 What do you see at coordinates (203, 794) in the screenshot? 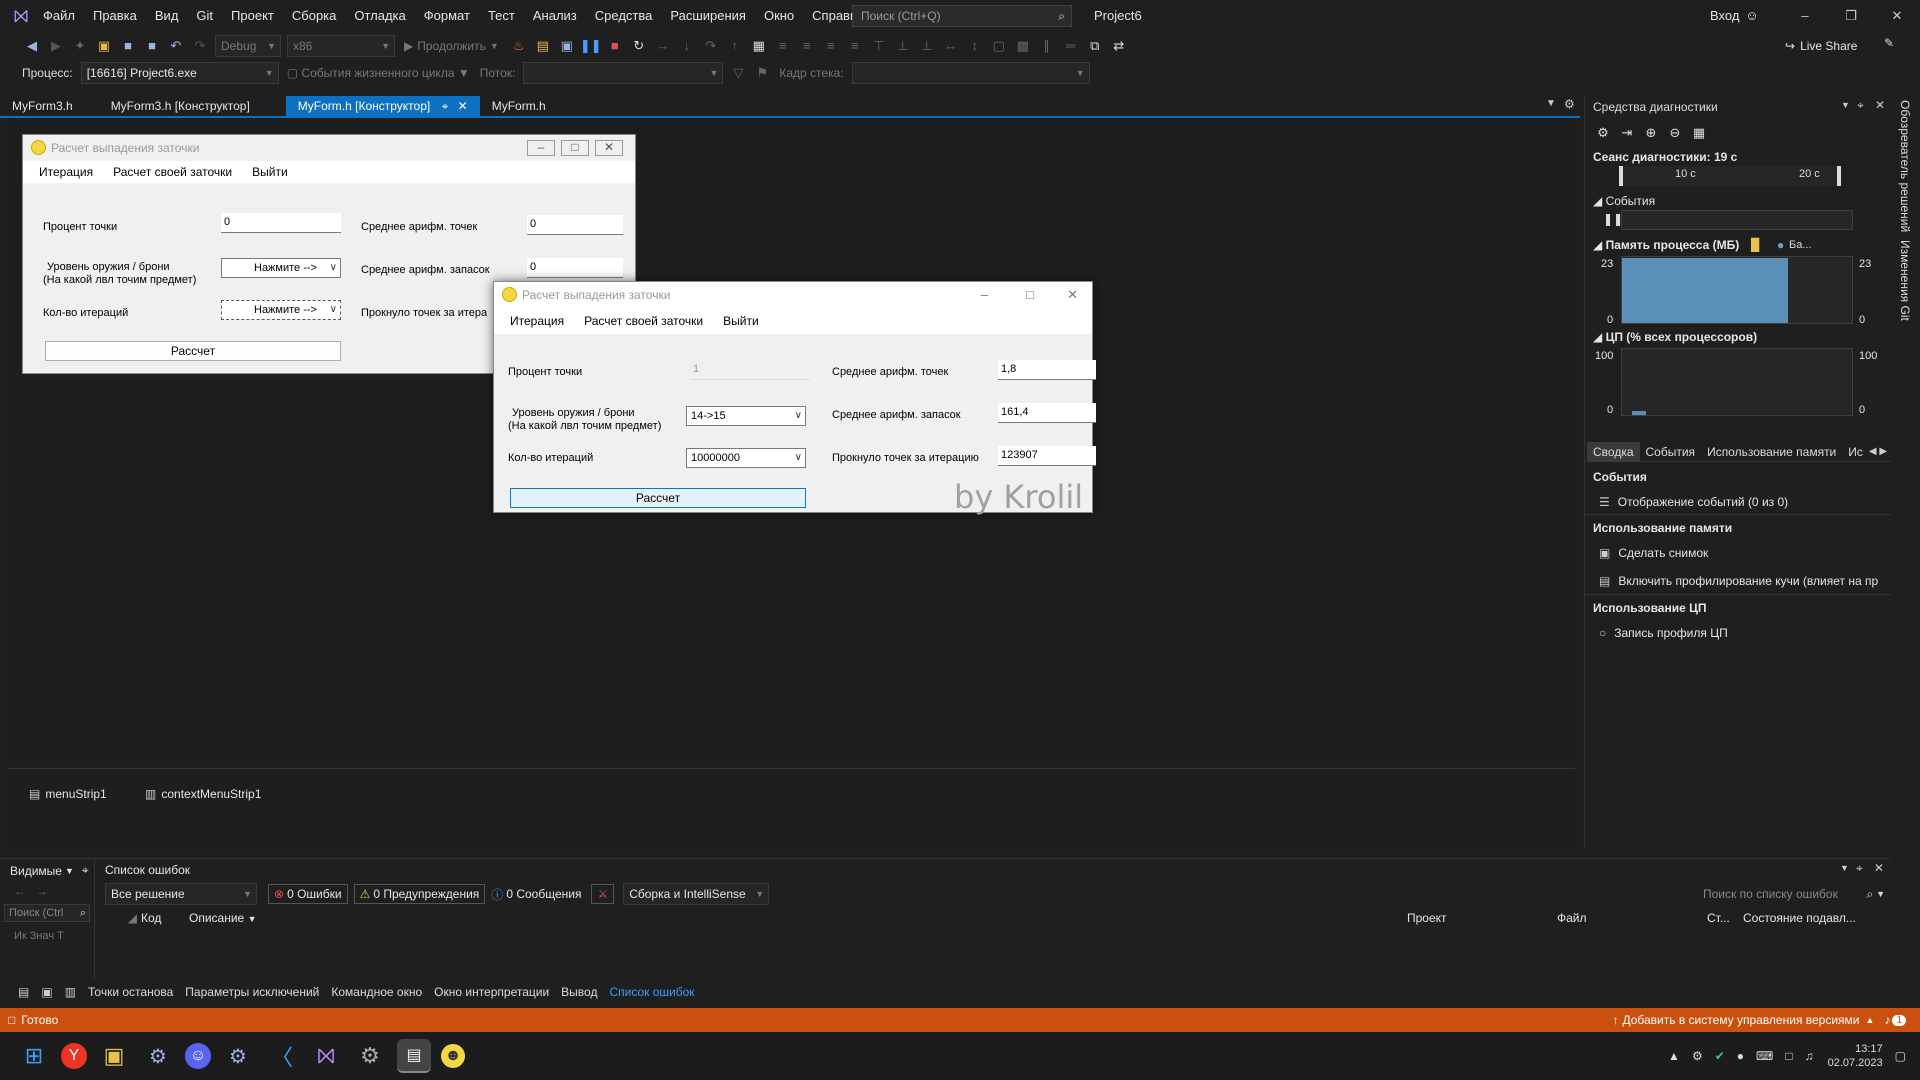
I see `component-contextmenustrip: ▥ contextMenuStrip1` at bounding box center [203, 794].